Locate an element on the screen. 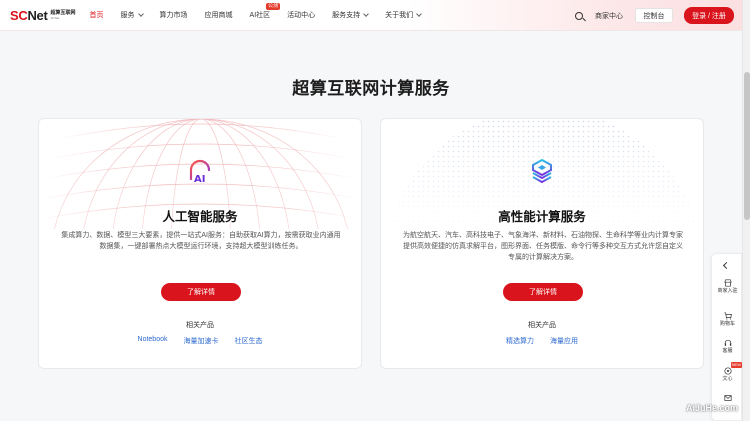 The height and width of the screenshot is (421, 750). logo-wordmark: SCNet is located at coordinates (29, 15).